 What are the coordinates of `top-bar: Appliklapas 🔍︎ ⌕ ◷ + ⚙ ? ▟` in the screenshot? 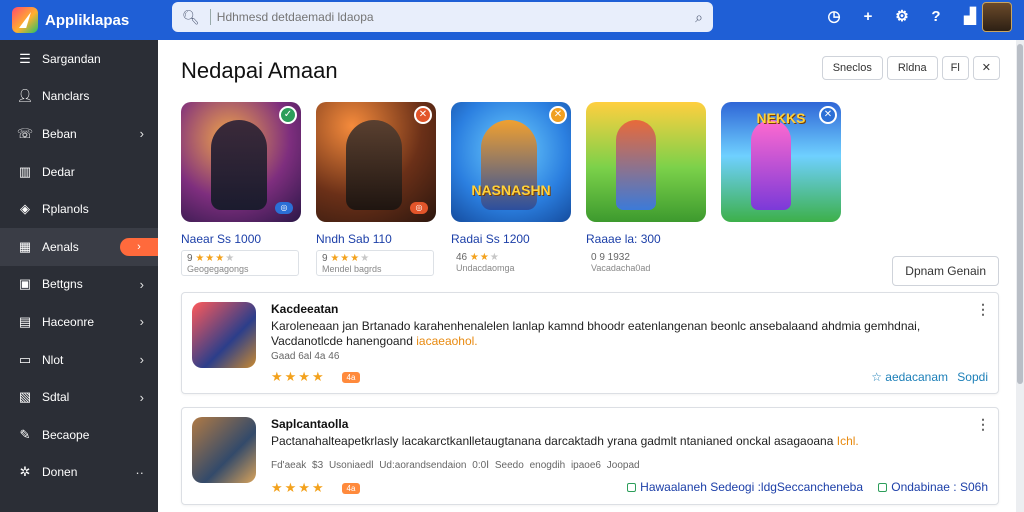 It's located at (512, 20).